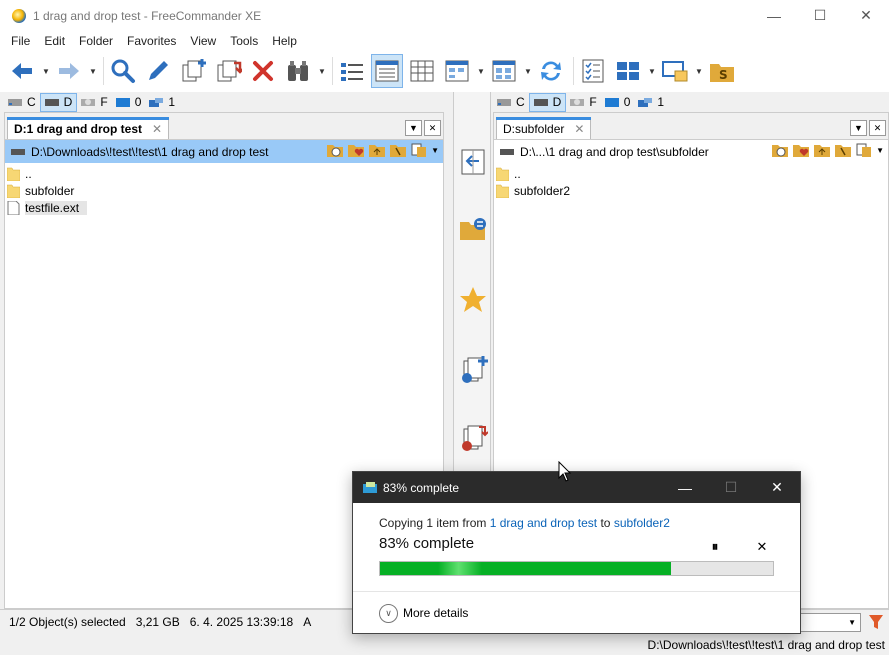 The width and height of the screenshot is (889, 655). What do you see at coordinates (685, 487) in the screenshot?
I see `dialog-minimize-button: —` at bounding box center [685, 487].